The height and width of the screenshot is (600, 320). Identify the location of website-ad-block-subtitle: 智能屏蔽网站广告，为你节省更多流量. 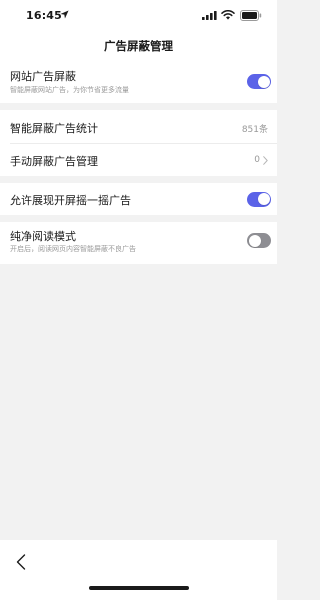
(69, 90).